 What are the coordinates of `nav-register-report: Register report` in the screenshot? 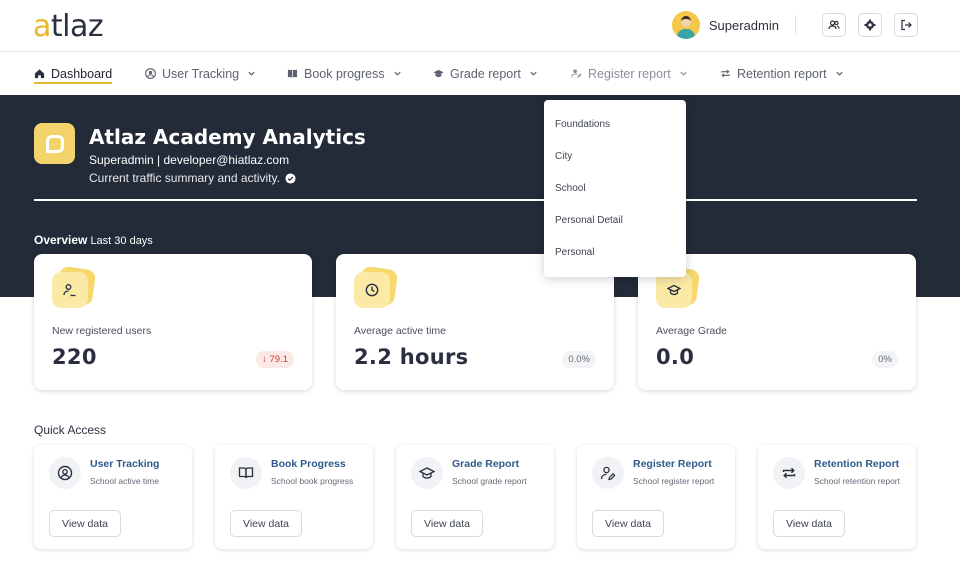 It's located at (629, 73).